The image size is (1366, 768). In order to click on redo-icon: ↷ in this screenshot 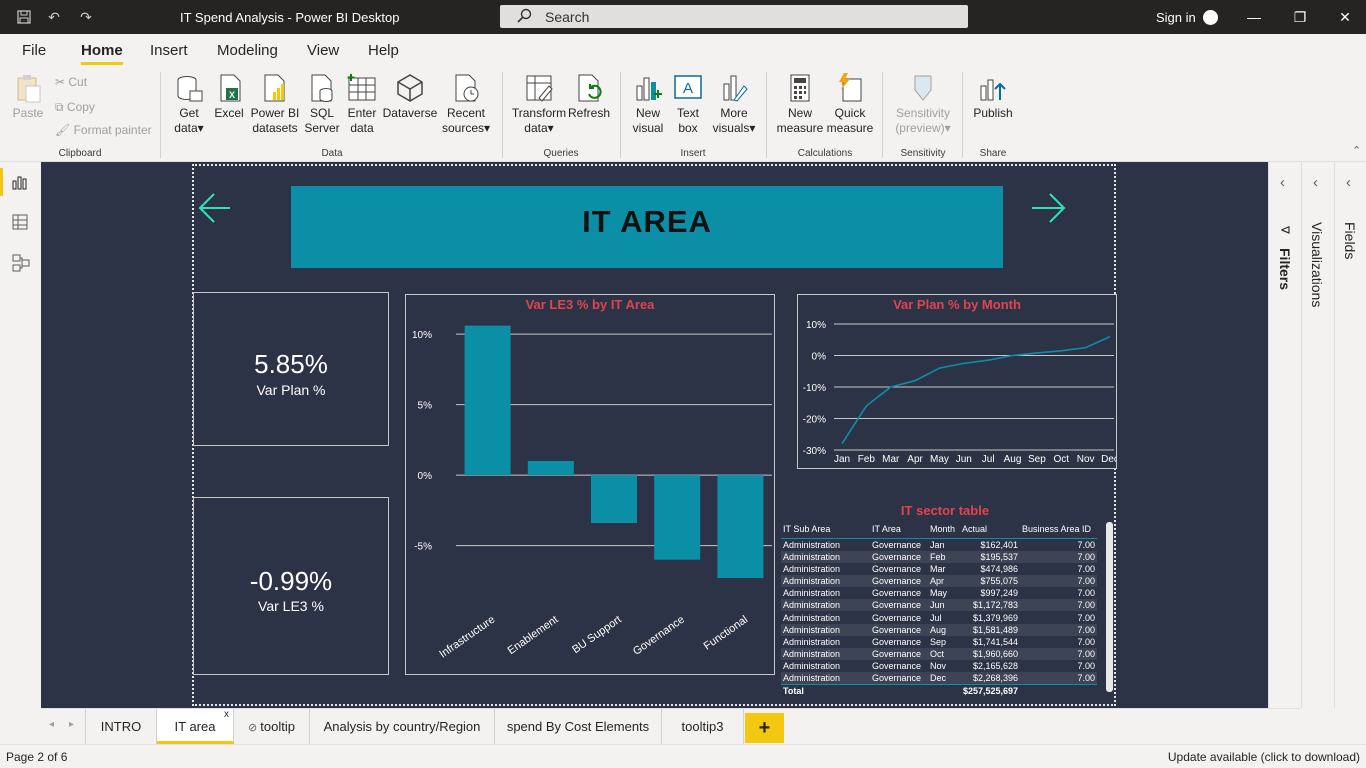, I will do `click(86, 17)`.